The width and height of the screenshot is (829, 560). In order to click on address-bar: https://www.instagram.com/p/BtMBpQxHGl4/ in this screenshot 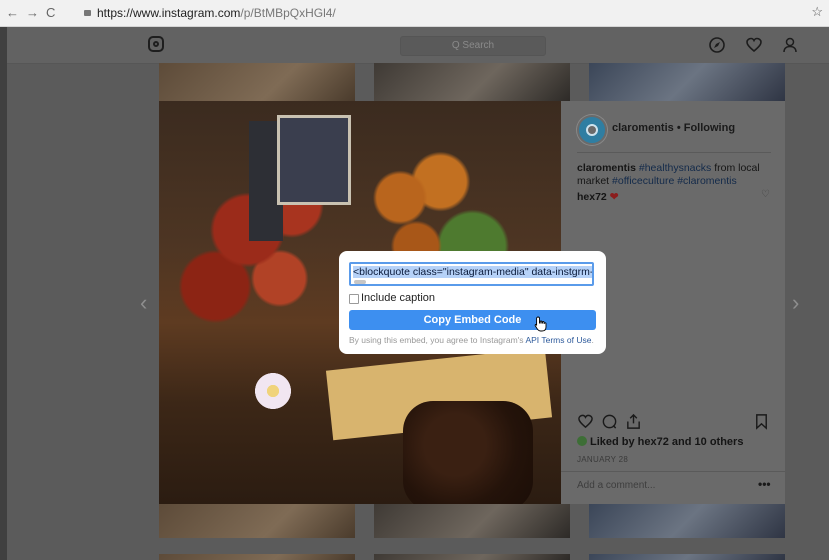, I will do `click(210, 13)`.